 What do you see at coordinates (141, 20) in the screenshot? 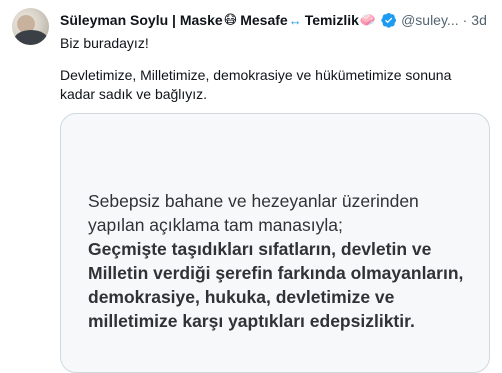
I see `author-name: Süleyman Soylu | Maske` at bounding box center [141, 20].